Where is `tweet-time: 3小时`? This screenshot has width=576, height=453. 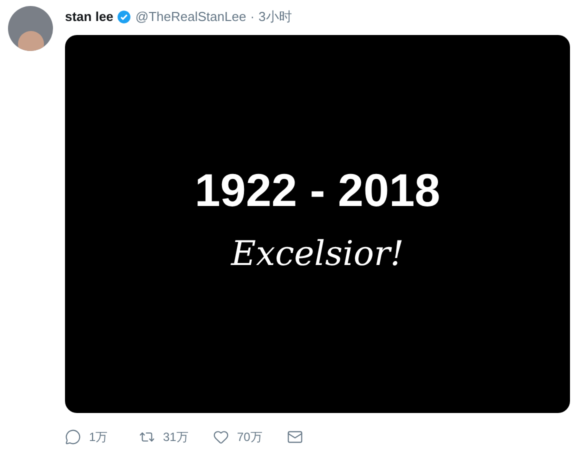 tweet-time: 3小时 is located at coordinates (275, 17).